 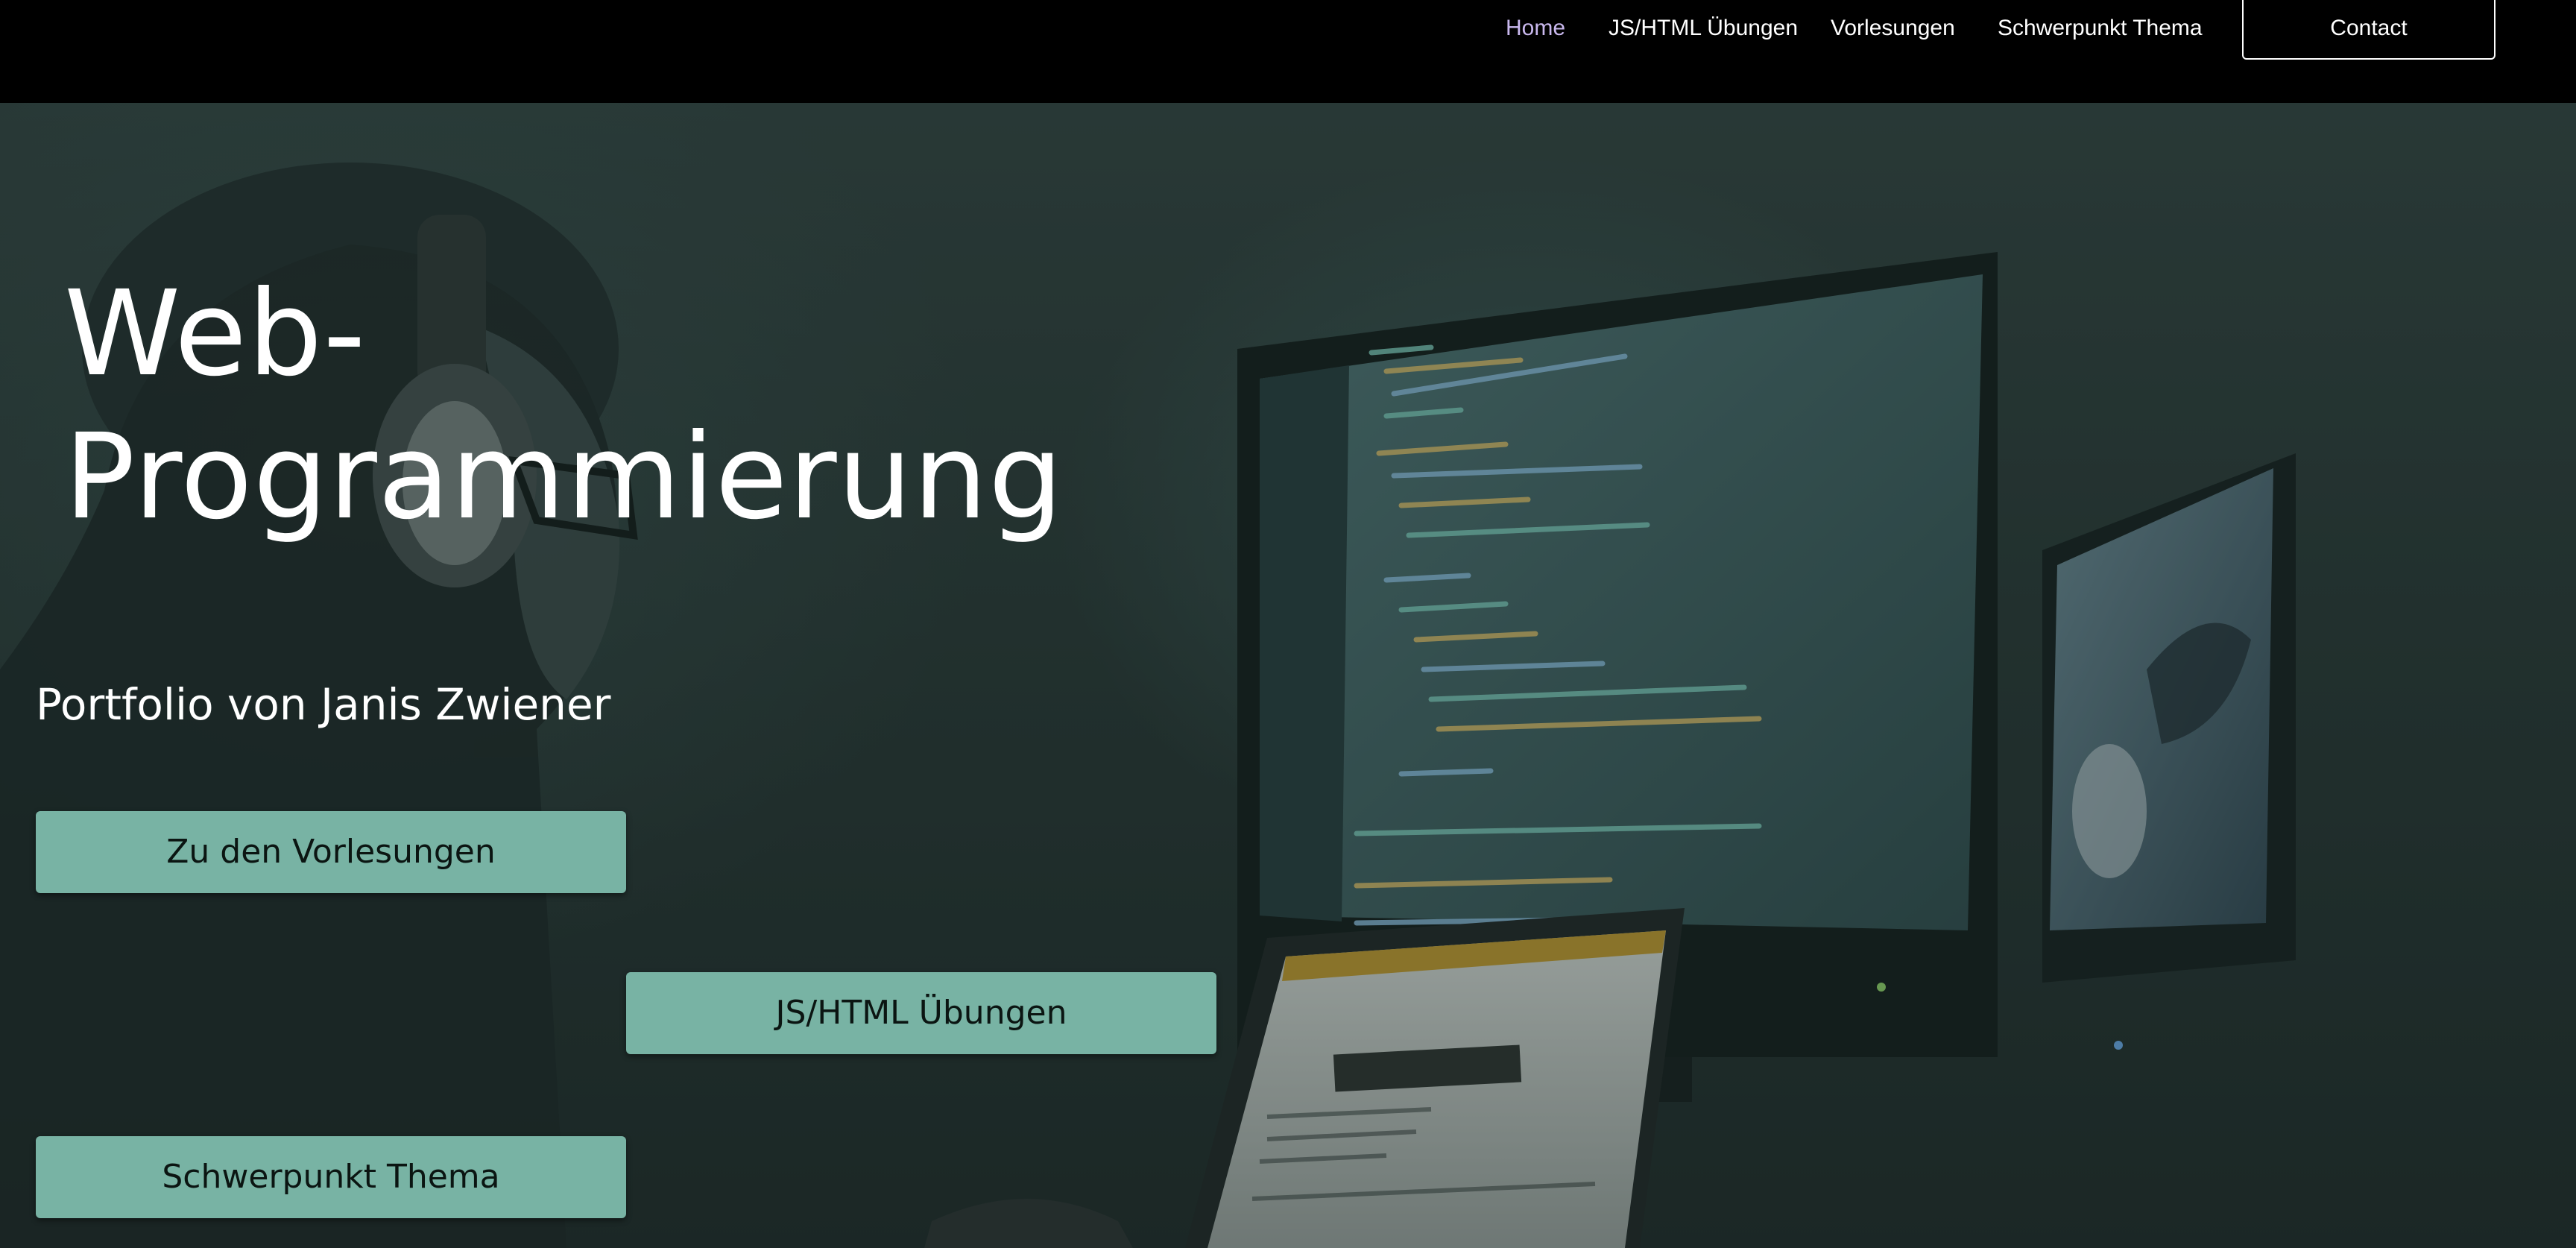 I want to click on nav-link-home: Home, so click(x=1535, y=28).